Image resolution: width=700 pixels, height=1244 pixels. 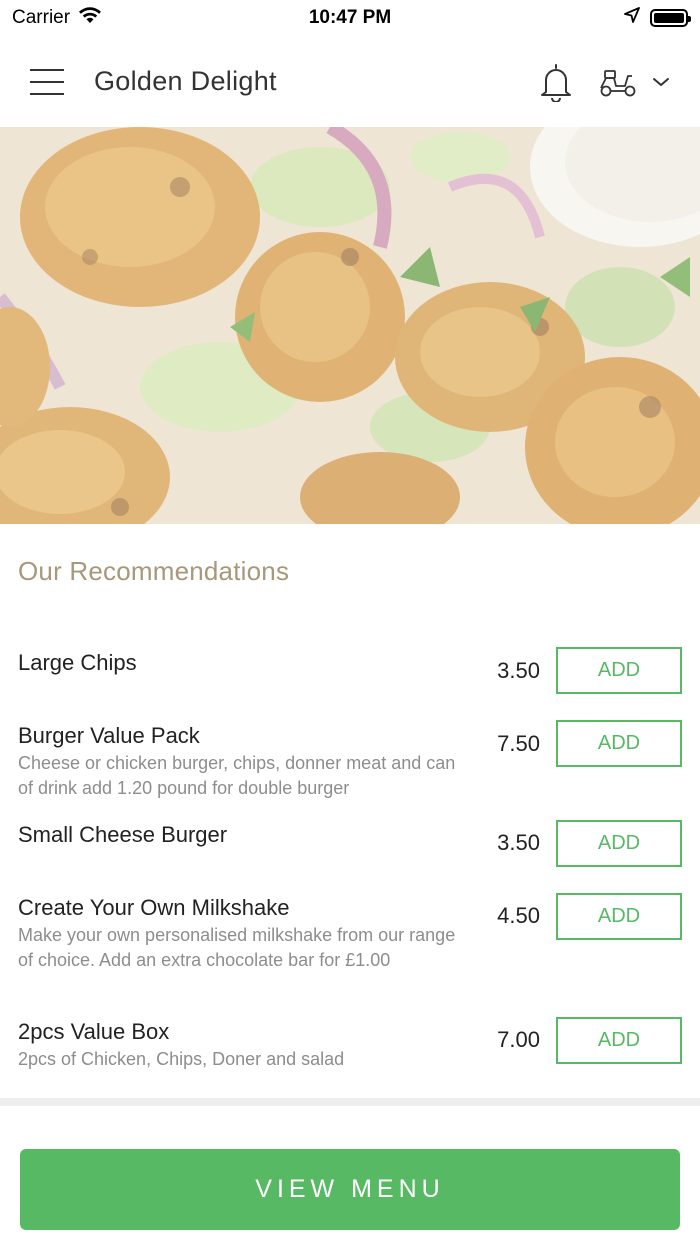 I want to click on carrier-label: Carrier, so click(x=41, y=17).